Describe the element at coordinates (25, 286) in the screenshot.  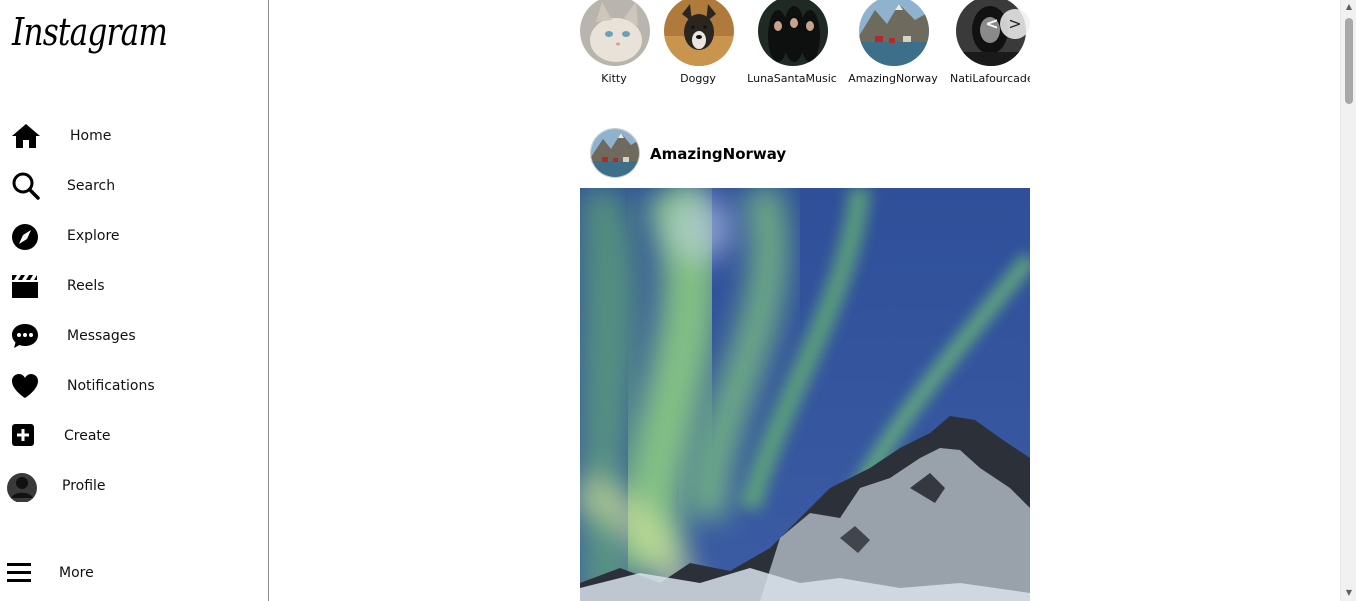
I see `clapperboard-icon` at that location.